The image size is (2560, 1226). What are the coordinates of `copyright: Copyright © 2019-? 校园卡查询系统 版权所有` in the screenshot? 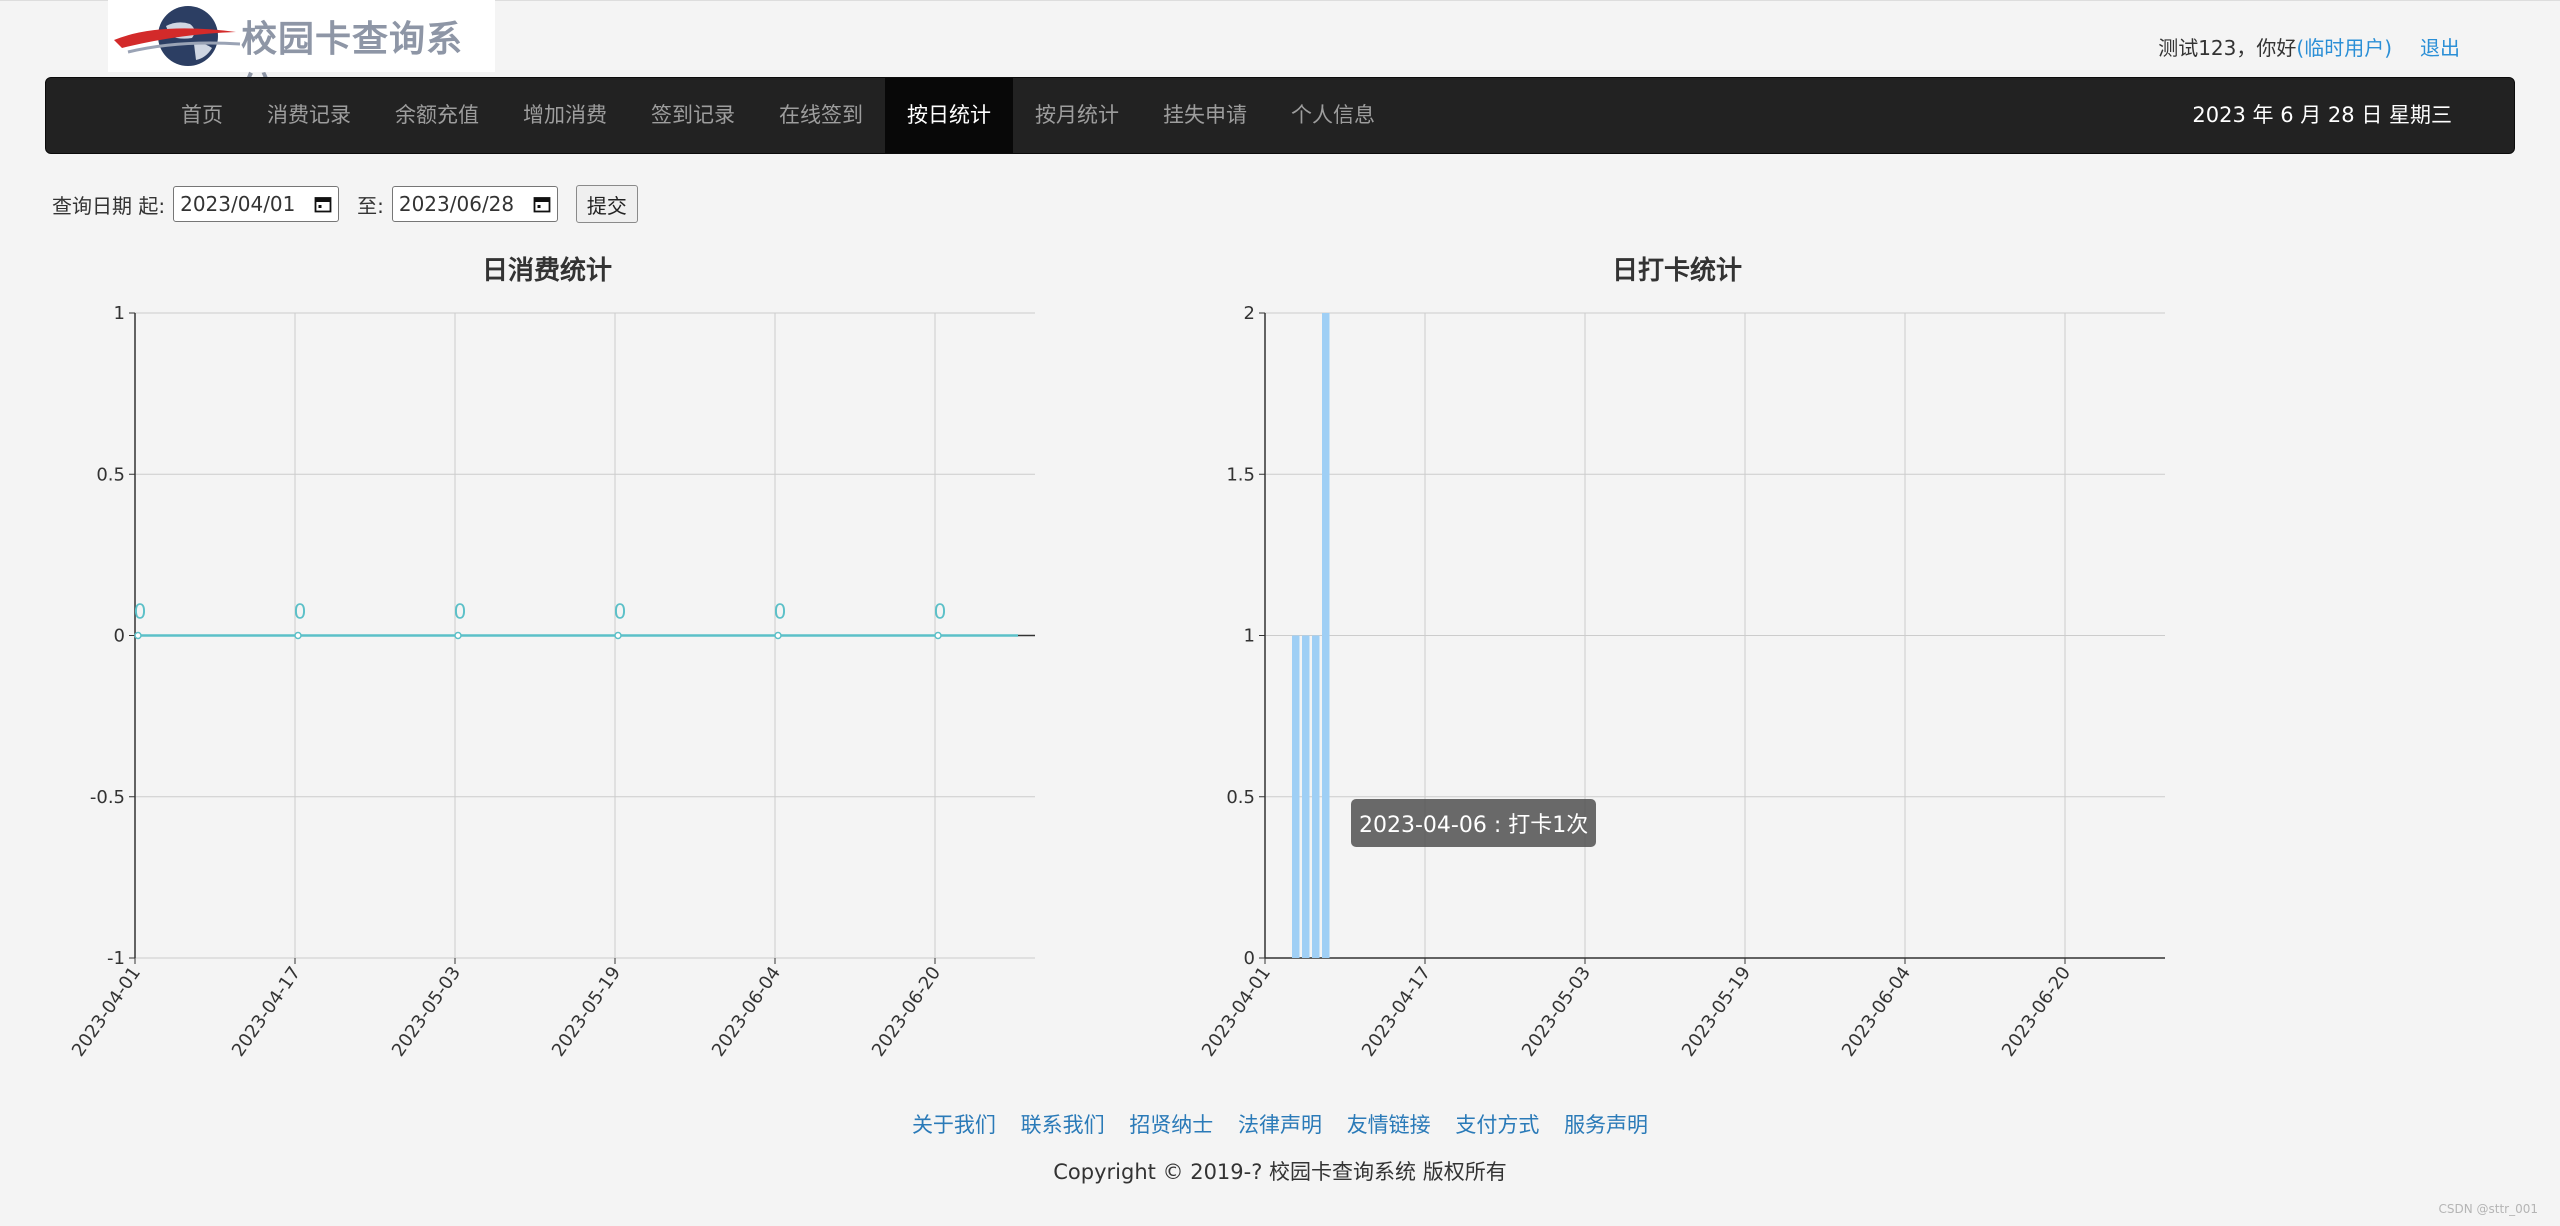 It's located at (1280, 1172).